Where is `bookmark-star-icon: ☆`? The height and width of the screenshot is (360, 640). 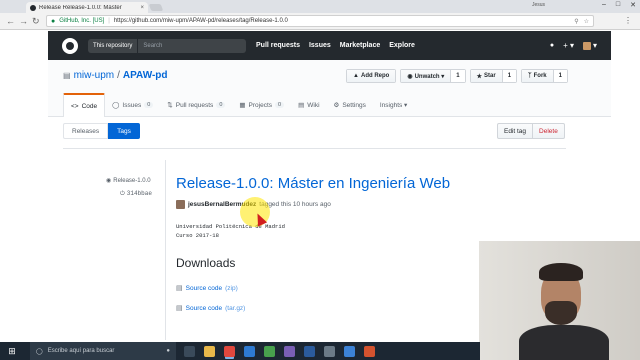 bookmark-star-icon: ☆ is located at coordinates (586, 21).